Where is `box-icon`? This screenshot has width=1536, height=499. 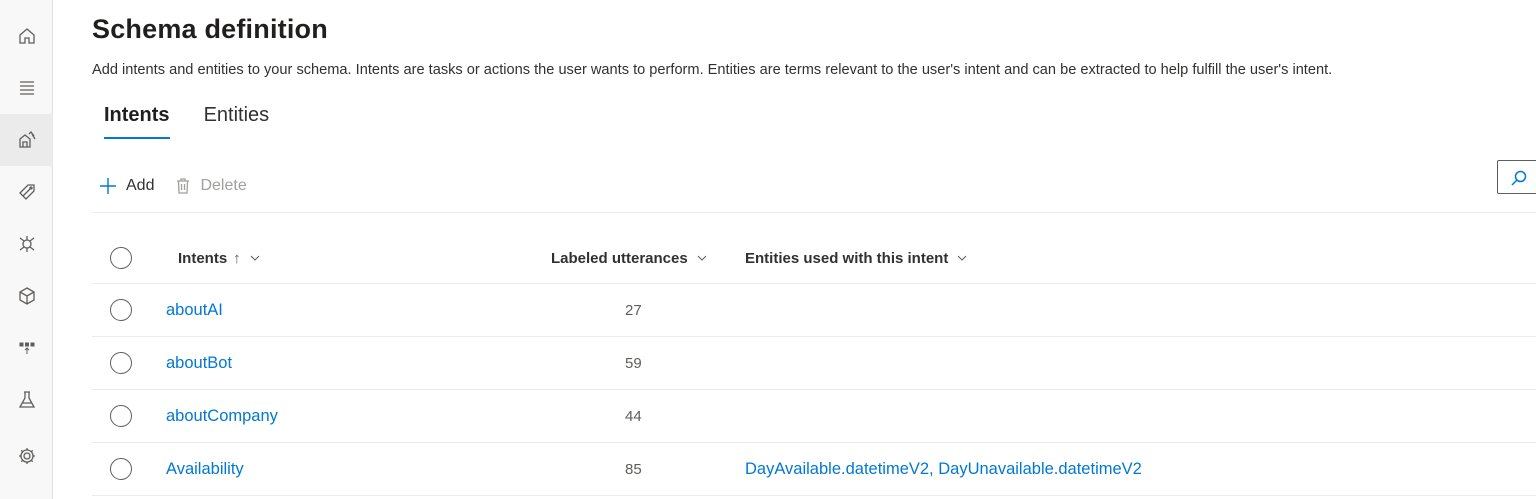 box-icon is located at coordinates (26, 296).